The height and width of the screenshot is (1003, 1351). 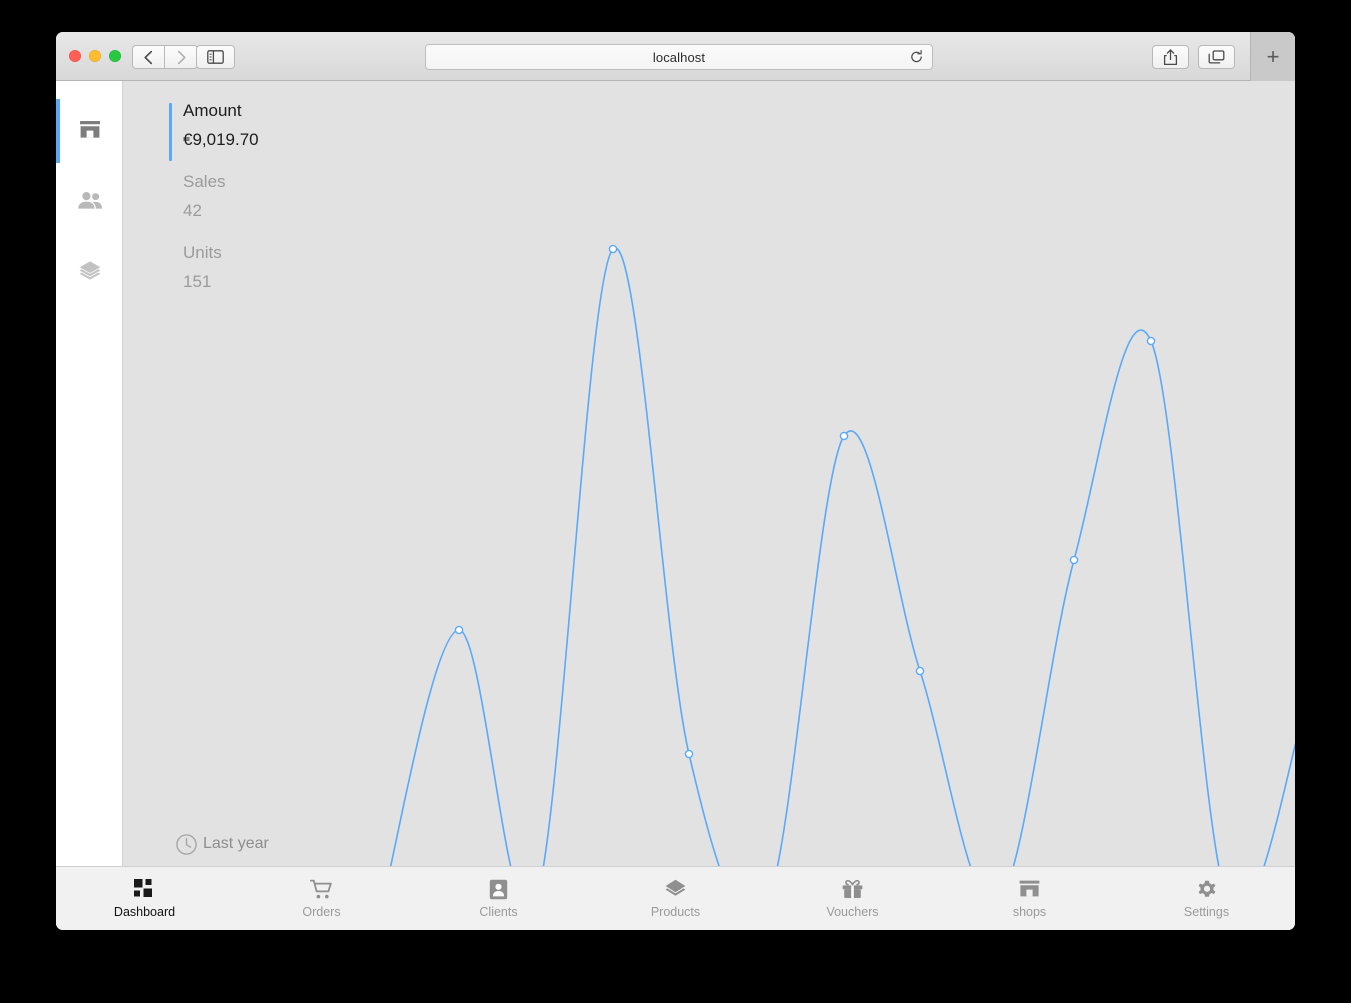 What do you see at coordinates (214, 267) in the screenshot?
I see `stat-units: Units 151` at bounding box center [214, 267].